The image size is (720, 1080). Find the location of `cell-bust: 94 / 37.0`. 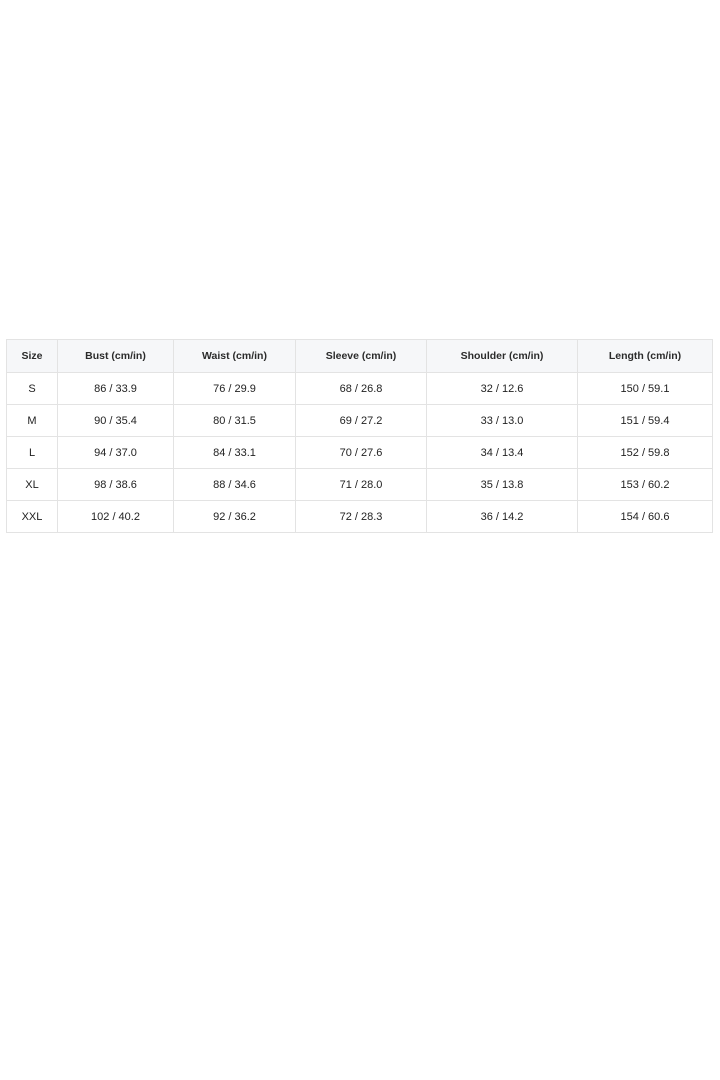

cell-bust: 94 / 37.0 is located at coordinates (115, 452).